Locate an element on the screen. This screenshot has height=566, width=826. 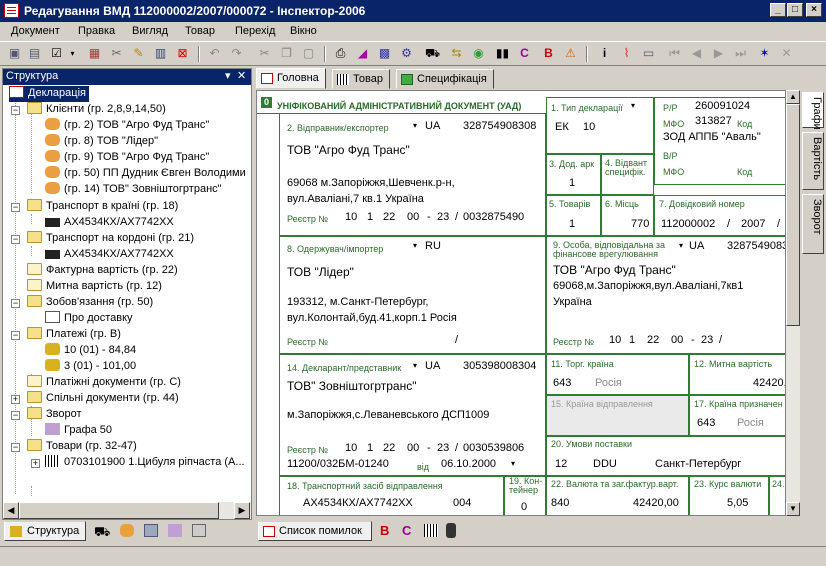
tab-main: Головна is located at coordinates (291, 78).